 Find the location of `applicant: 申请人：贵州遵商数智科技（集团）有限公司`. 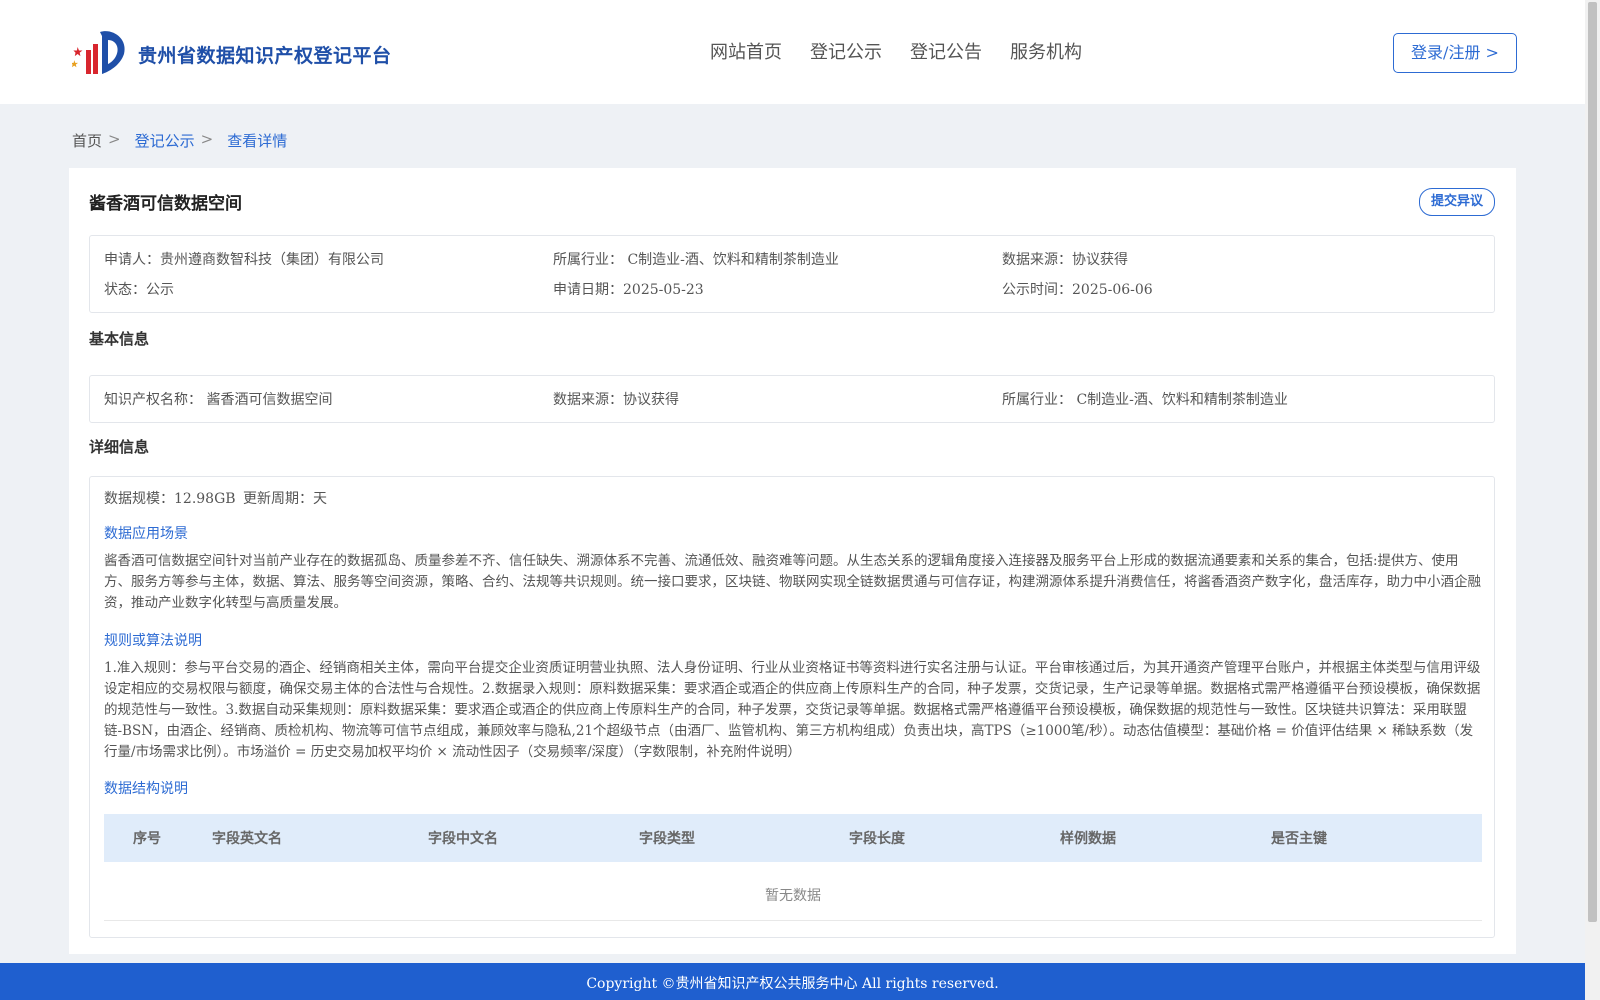

applicant: 申请人：贵州遵商数智科技（集团）有限公司 is located at coordinates (244, 260).